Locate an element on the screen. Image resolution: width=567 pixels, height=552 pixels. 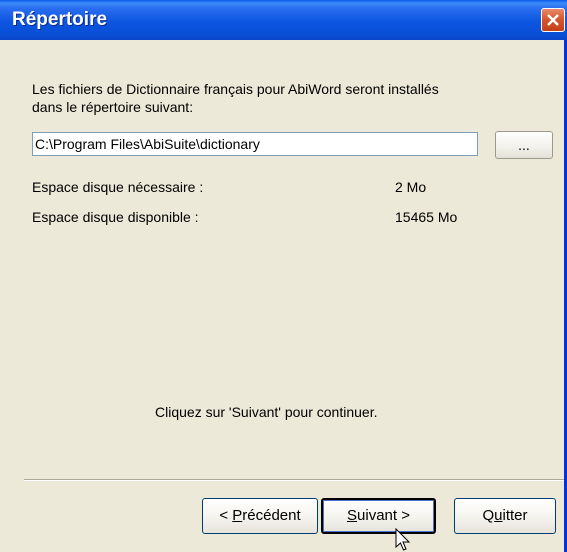
back-button-prefix: < is located at coordinates (226, 515).